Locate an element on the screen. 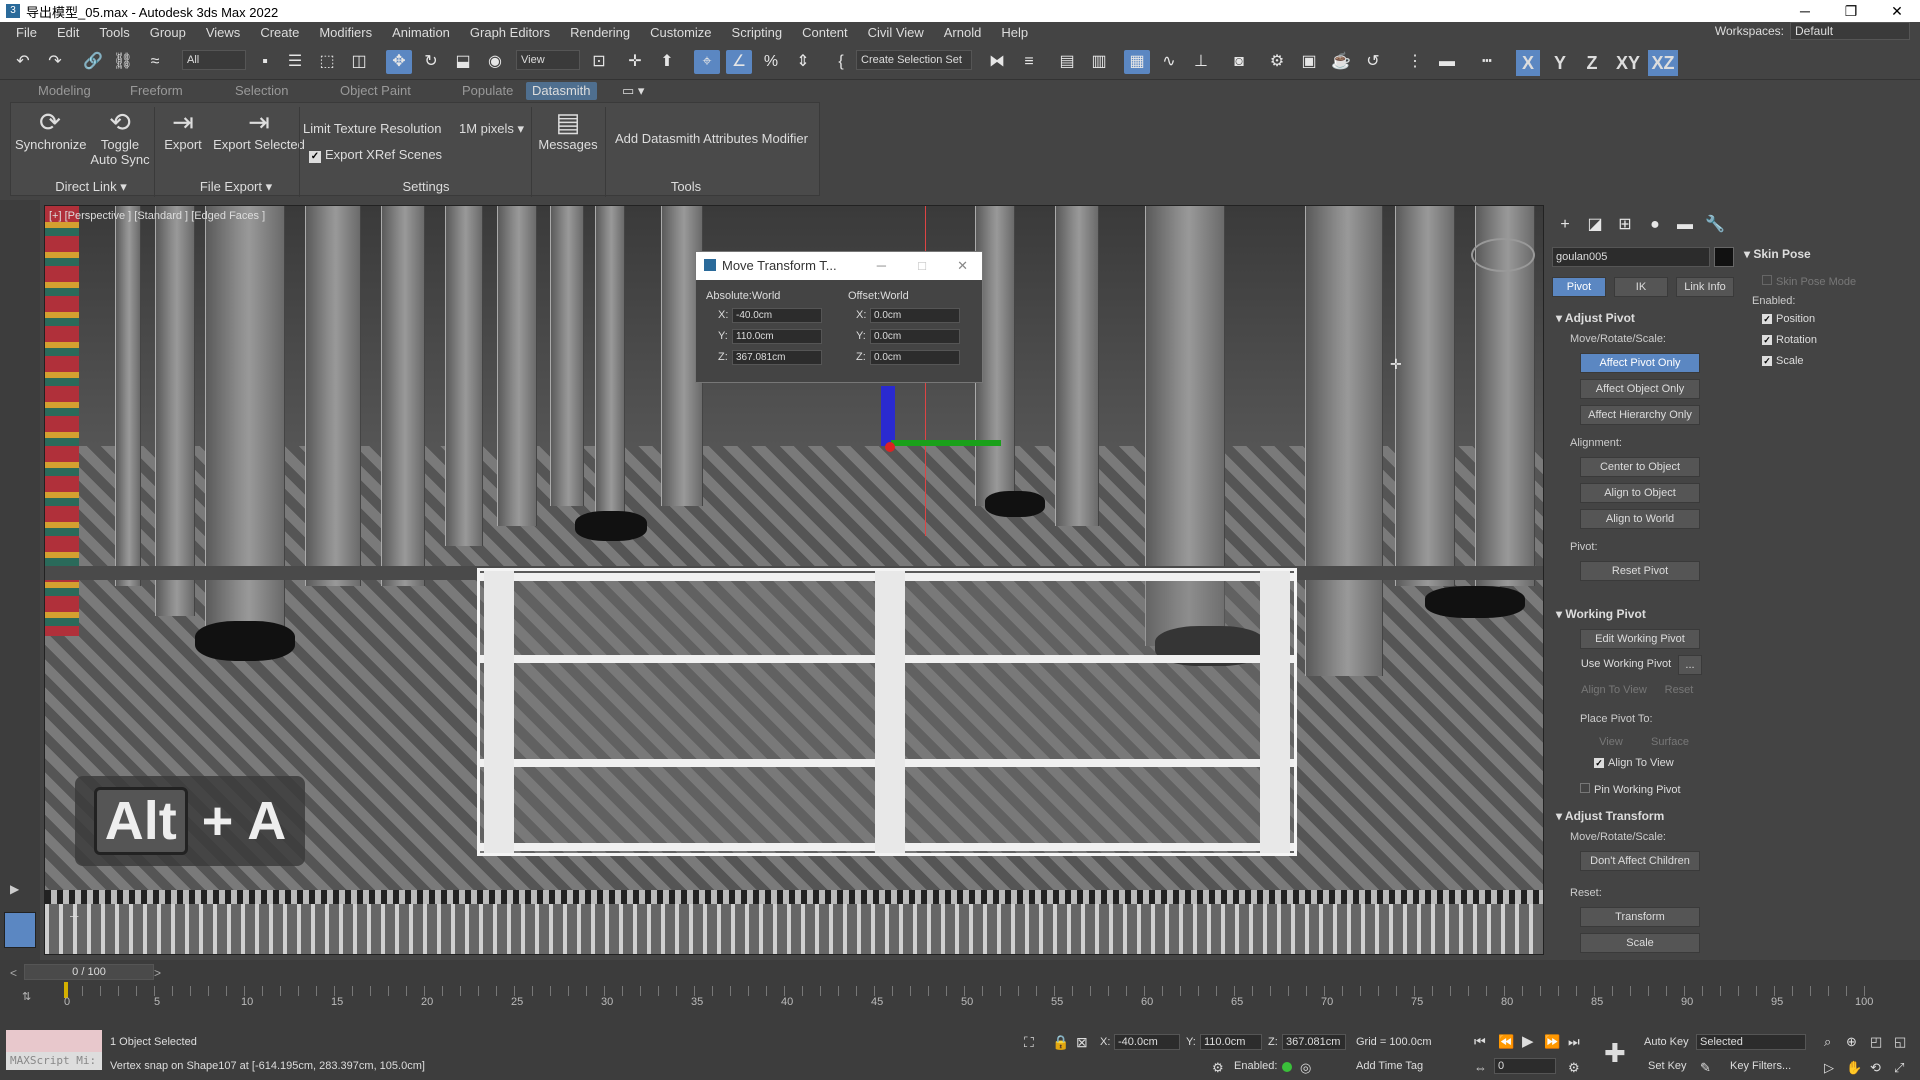  viewcube-icon is located at coordinates (1503, 255).